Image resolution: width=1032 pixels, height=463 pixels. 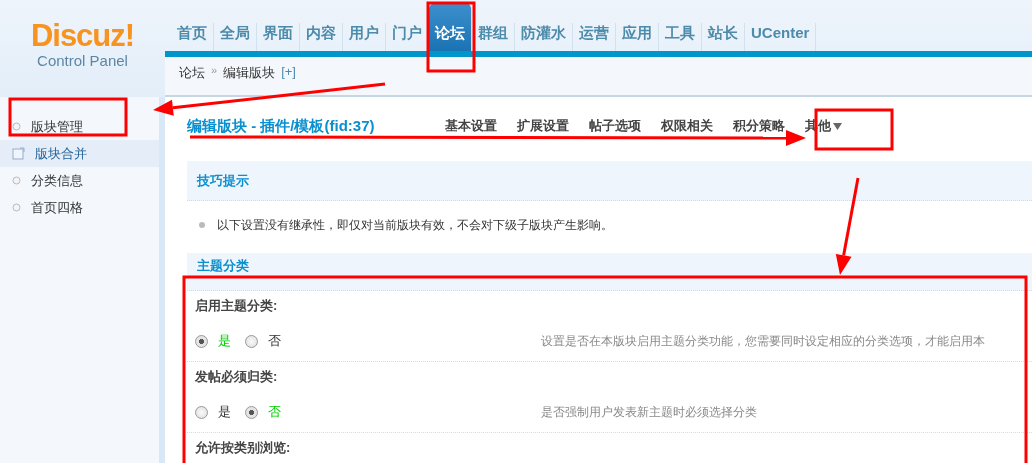 I want to click on sidebar-item: 首页四格, so click(x=79, y=207).